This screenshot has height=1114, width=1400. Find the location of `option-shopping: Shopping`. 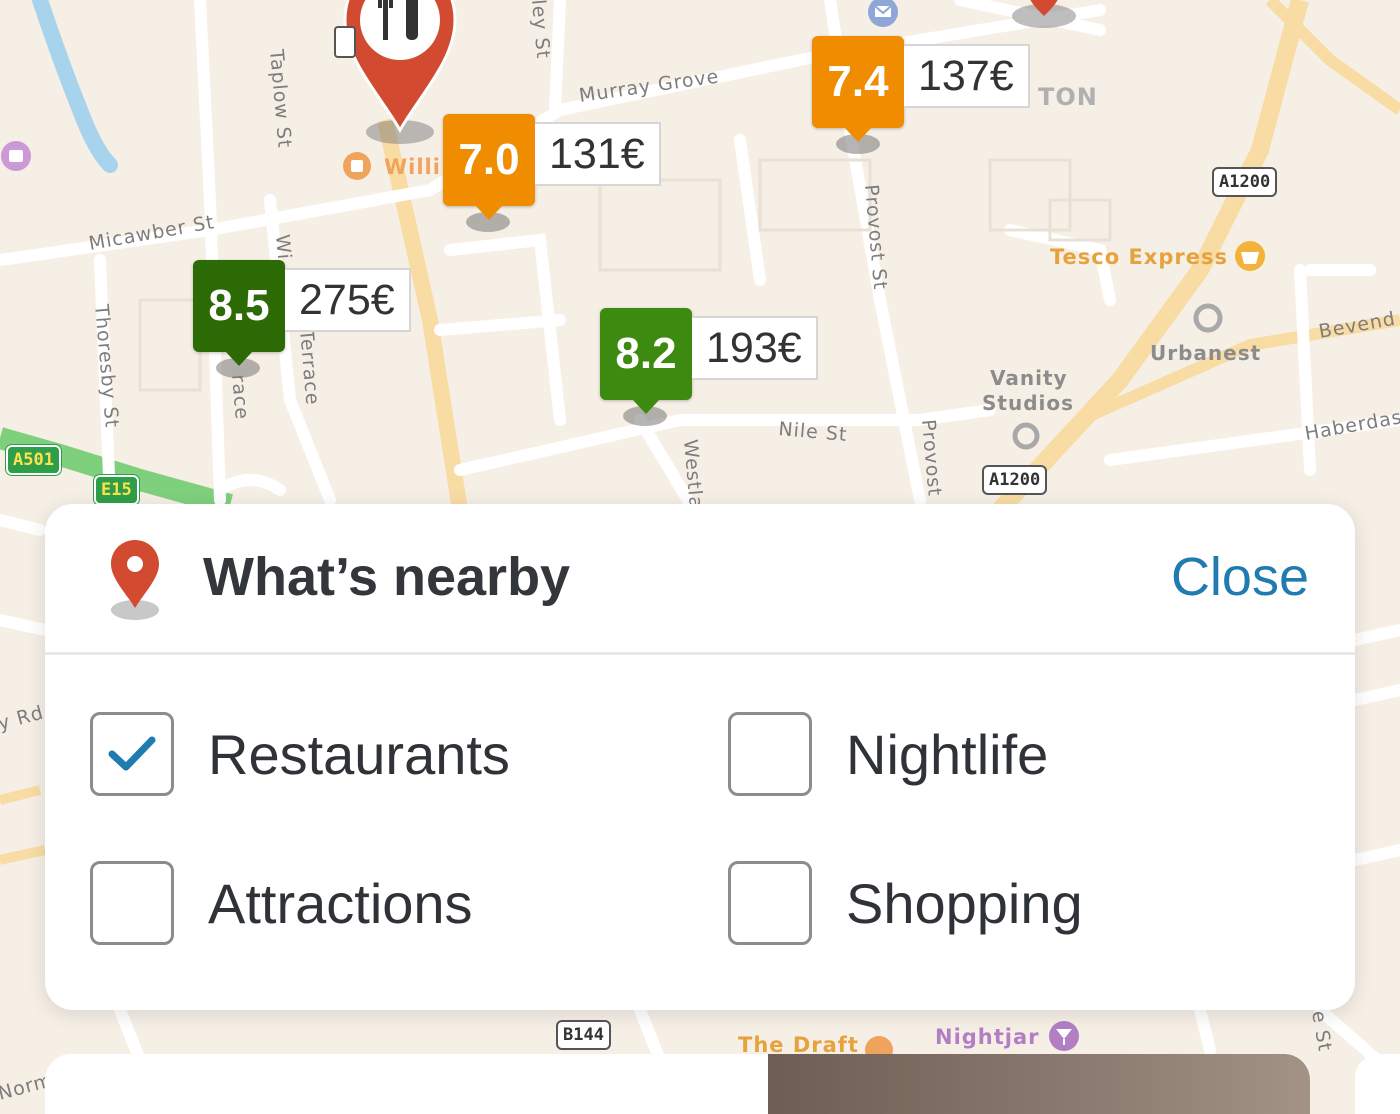

option-shopping: Shopping is located at coordinates (905, 903).